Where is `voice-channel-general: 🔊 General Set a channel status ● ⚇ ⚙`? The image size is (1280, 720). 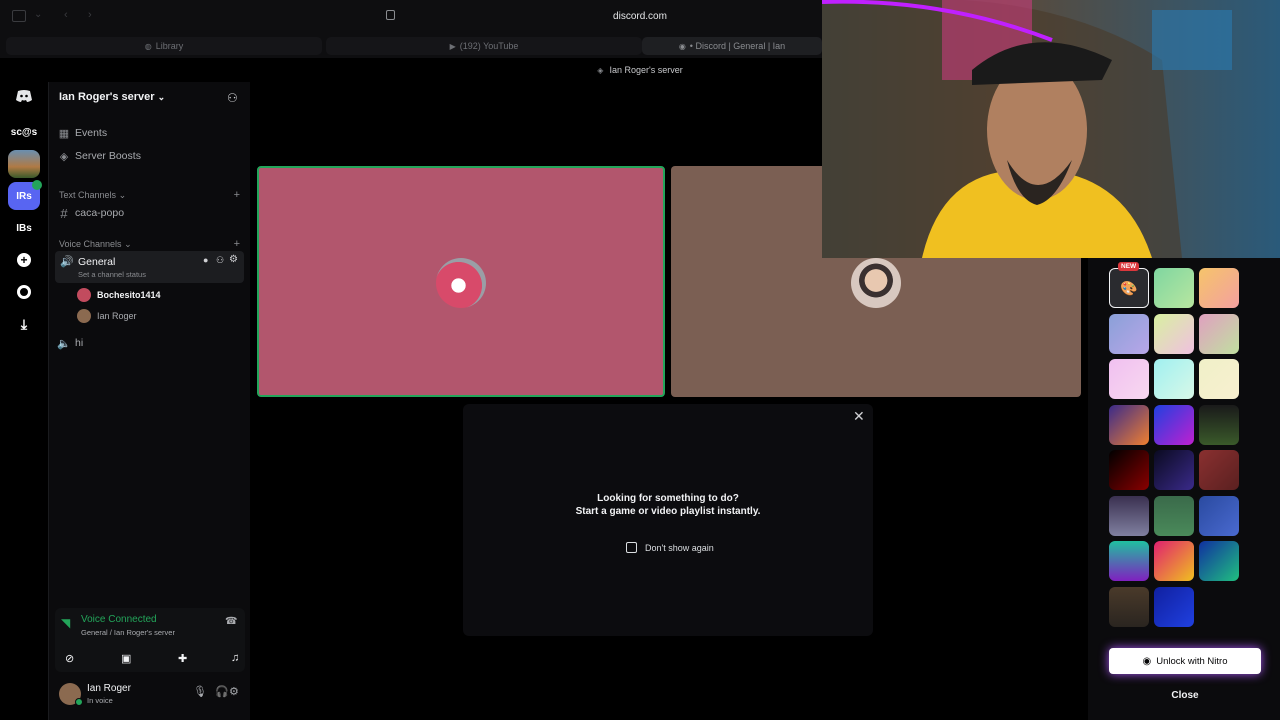 voice-channel-general: 🔊 General Set a channel status ● ⚇ ⚙ is located at coordinates (149, 267).